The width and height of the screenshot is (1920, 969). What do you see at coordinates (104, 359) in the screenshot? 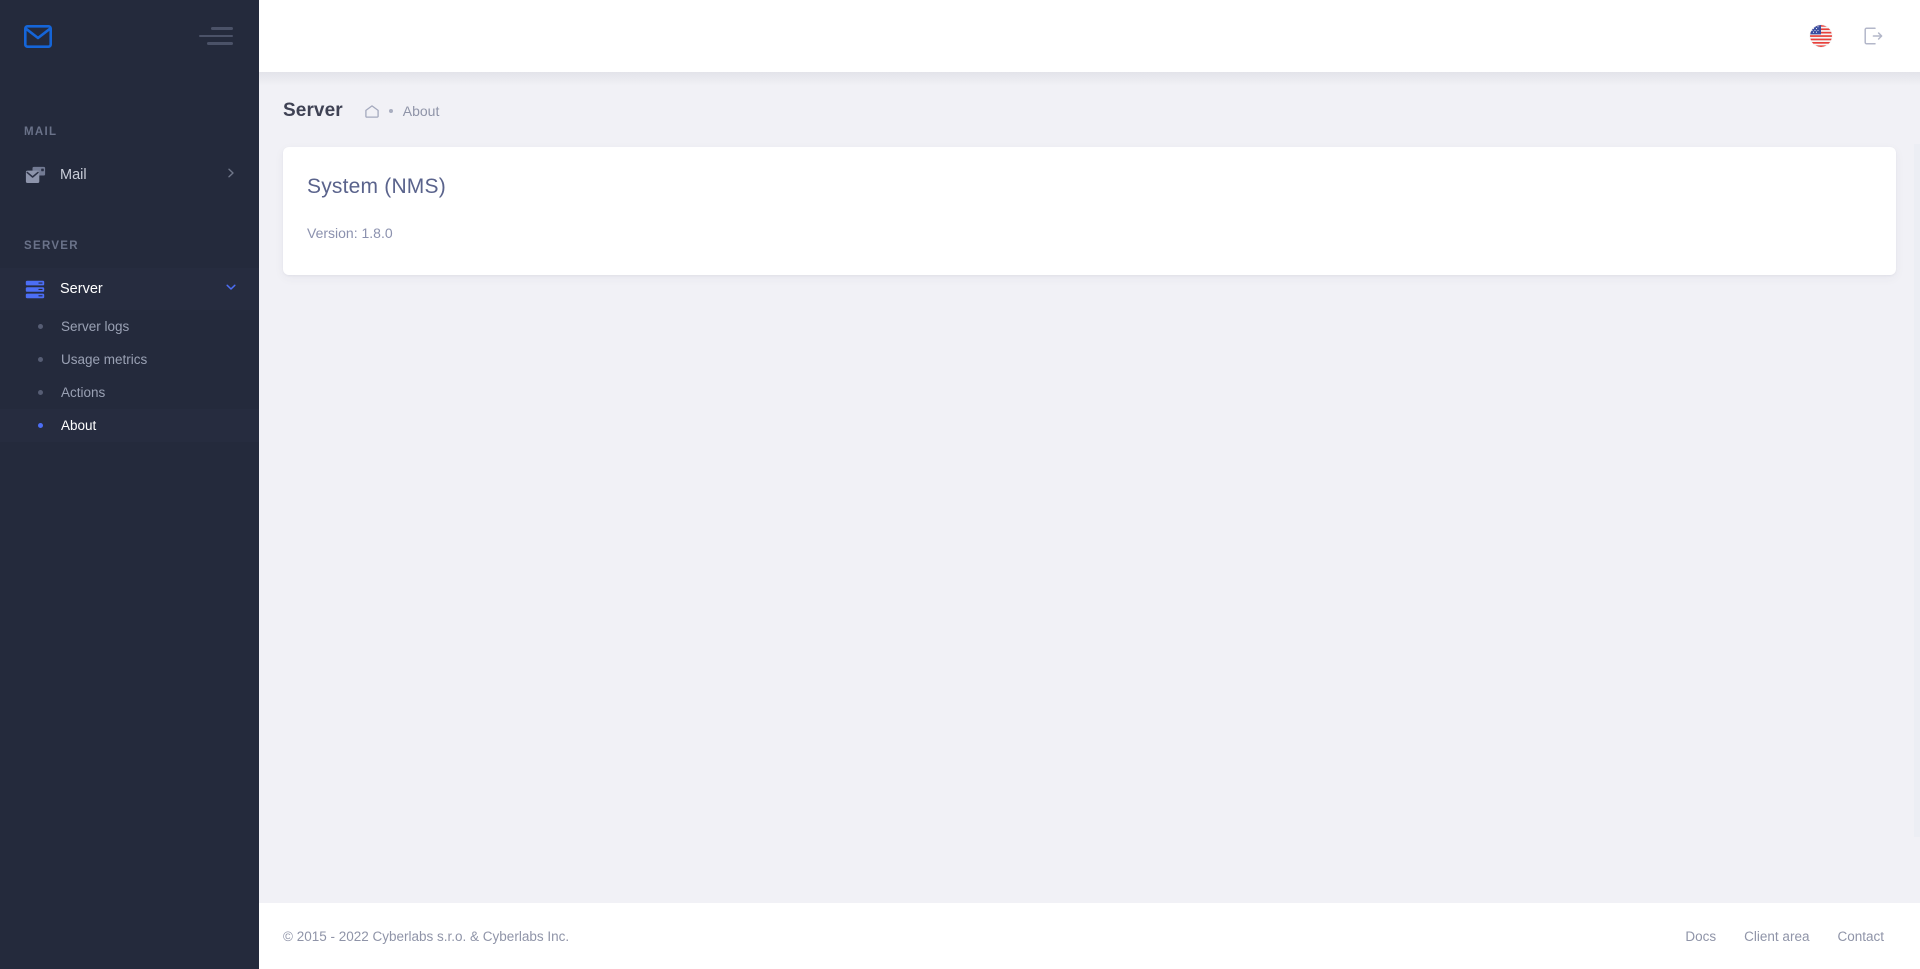
I see `sidebar-subitem-label: Usage metrics` at bounding box center [104, 359].